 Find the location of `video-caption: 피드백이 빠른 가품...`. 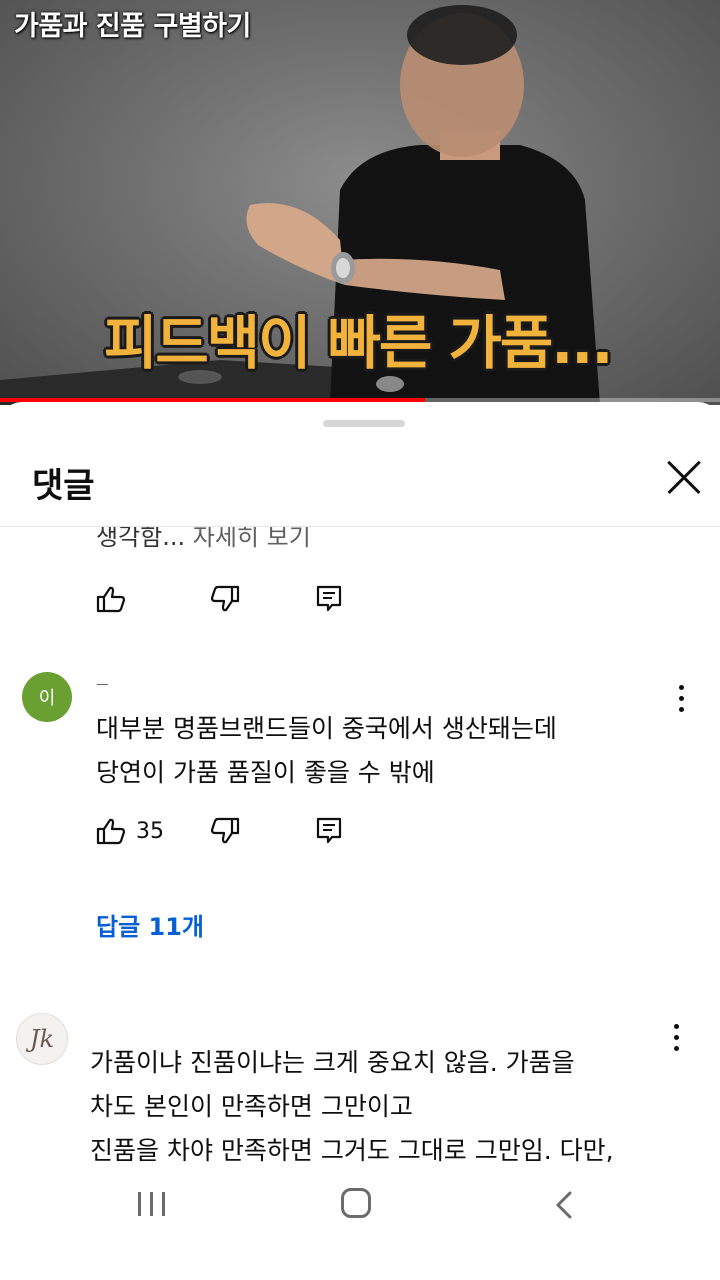

video-caption: 피드백이 빠른 가품... is located at coordinates (358, 343).